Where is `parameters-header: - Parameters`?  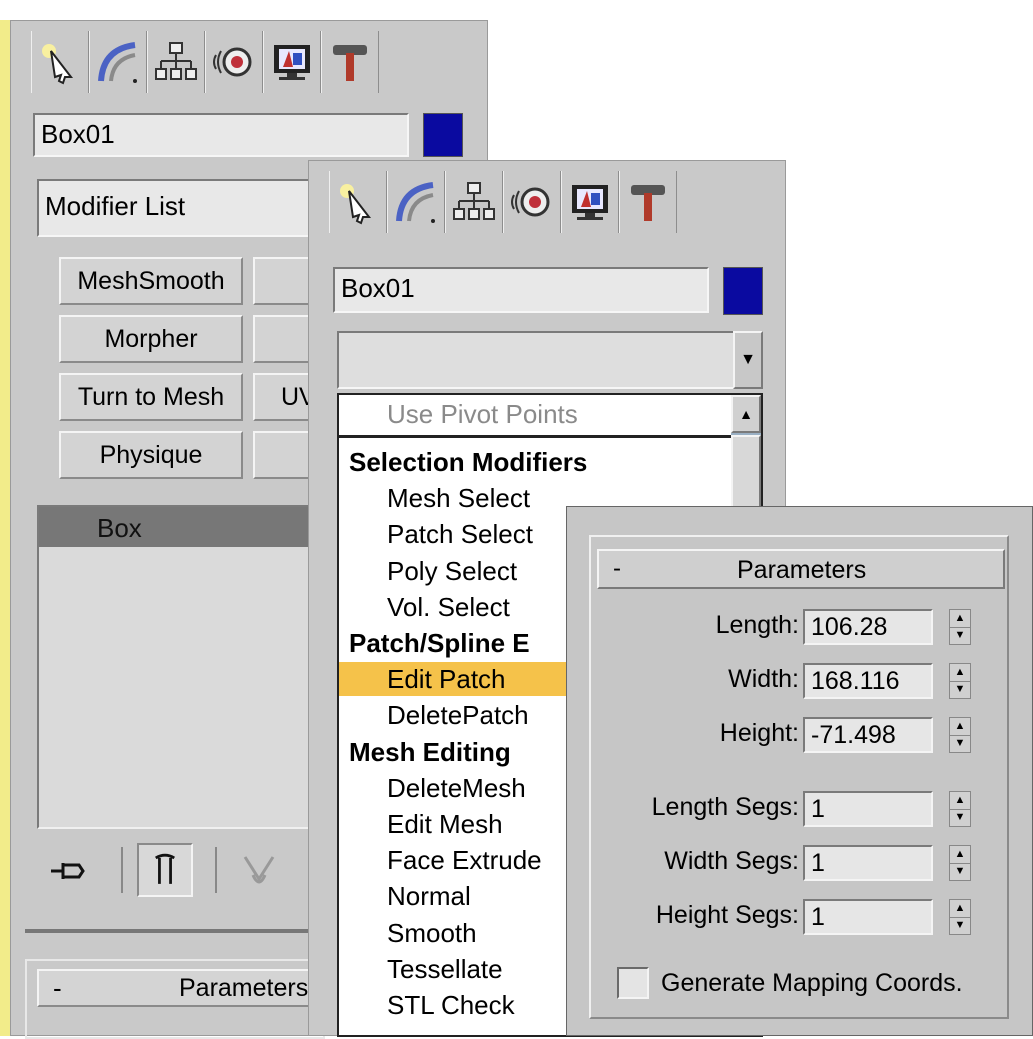 parameters-header: - Parameters is located at coordinates (801, 569).